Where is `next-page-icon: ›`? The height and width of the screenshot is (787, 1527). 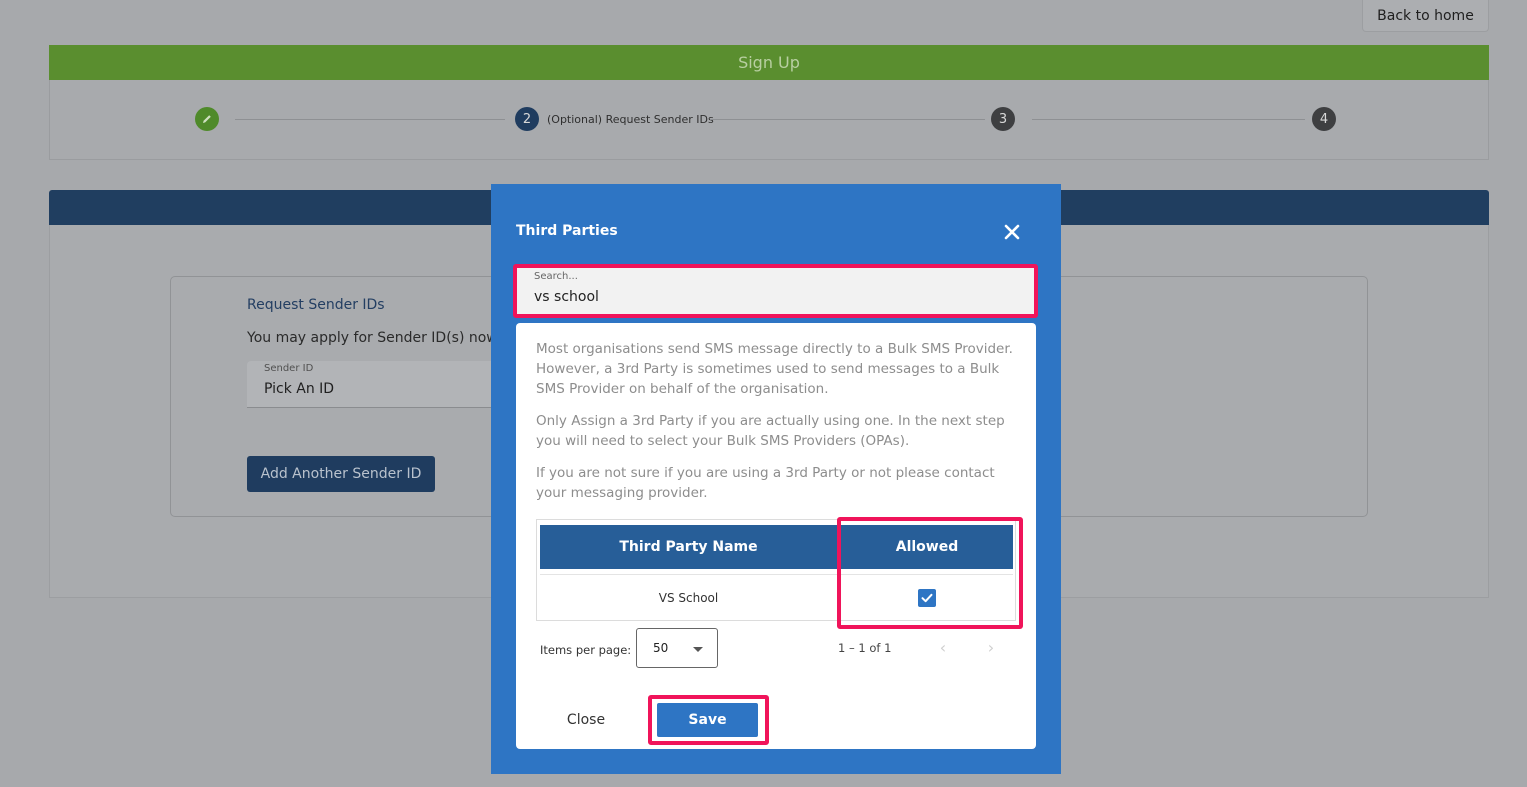
next-page-icon: › is located at coordinates (991, 647).